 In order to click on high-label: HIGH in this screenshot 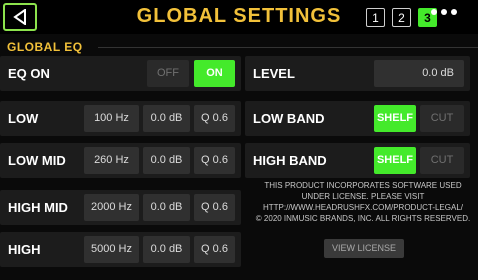, I will do `click(24, 249)`.